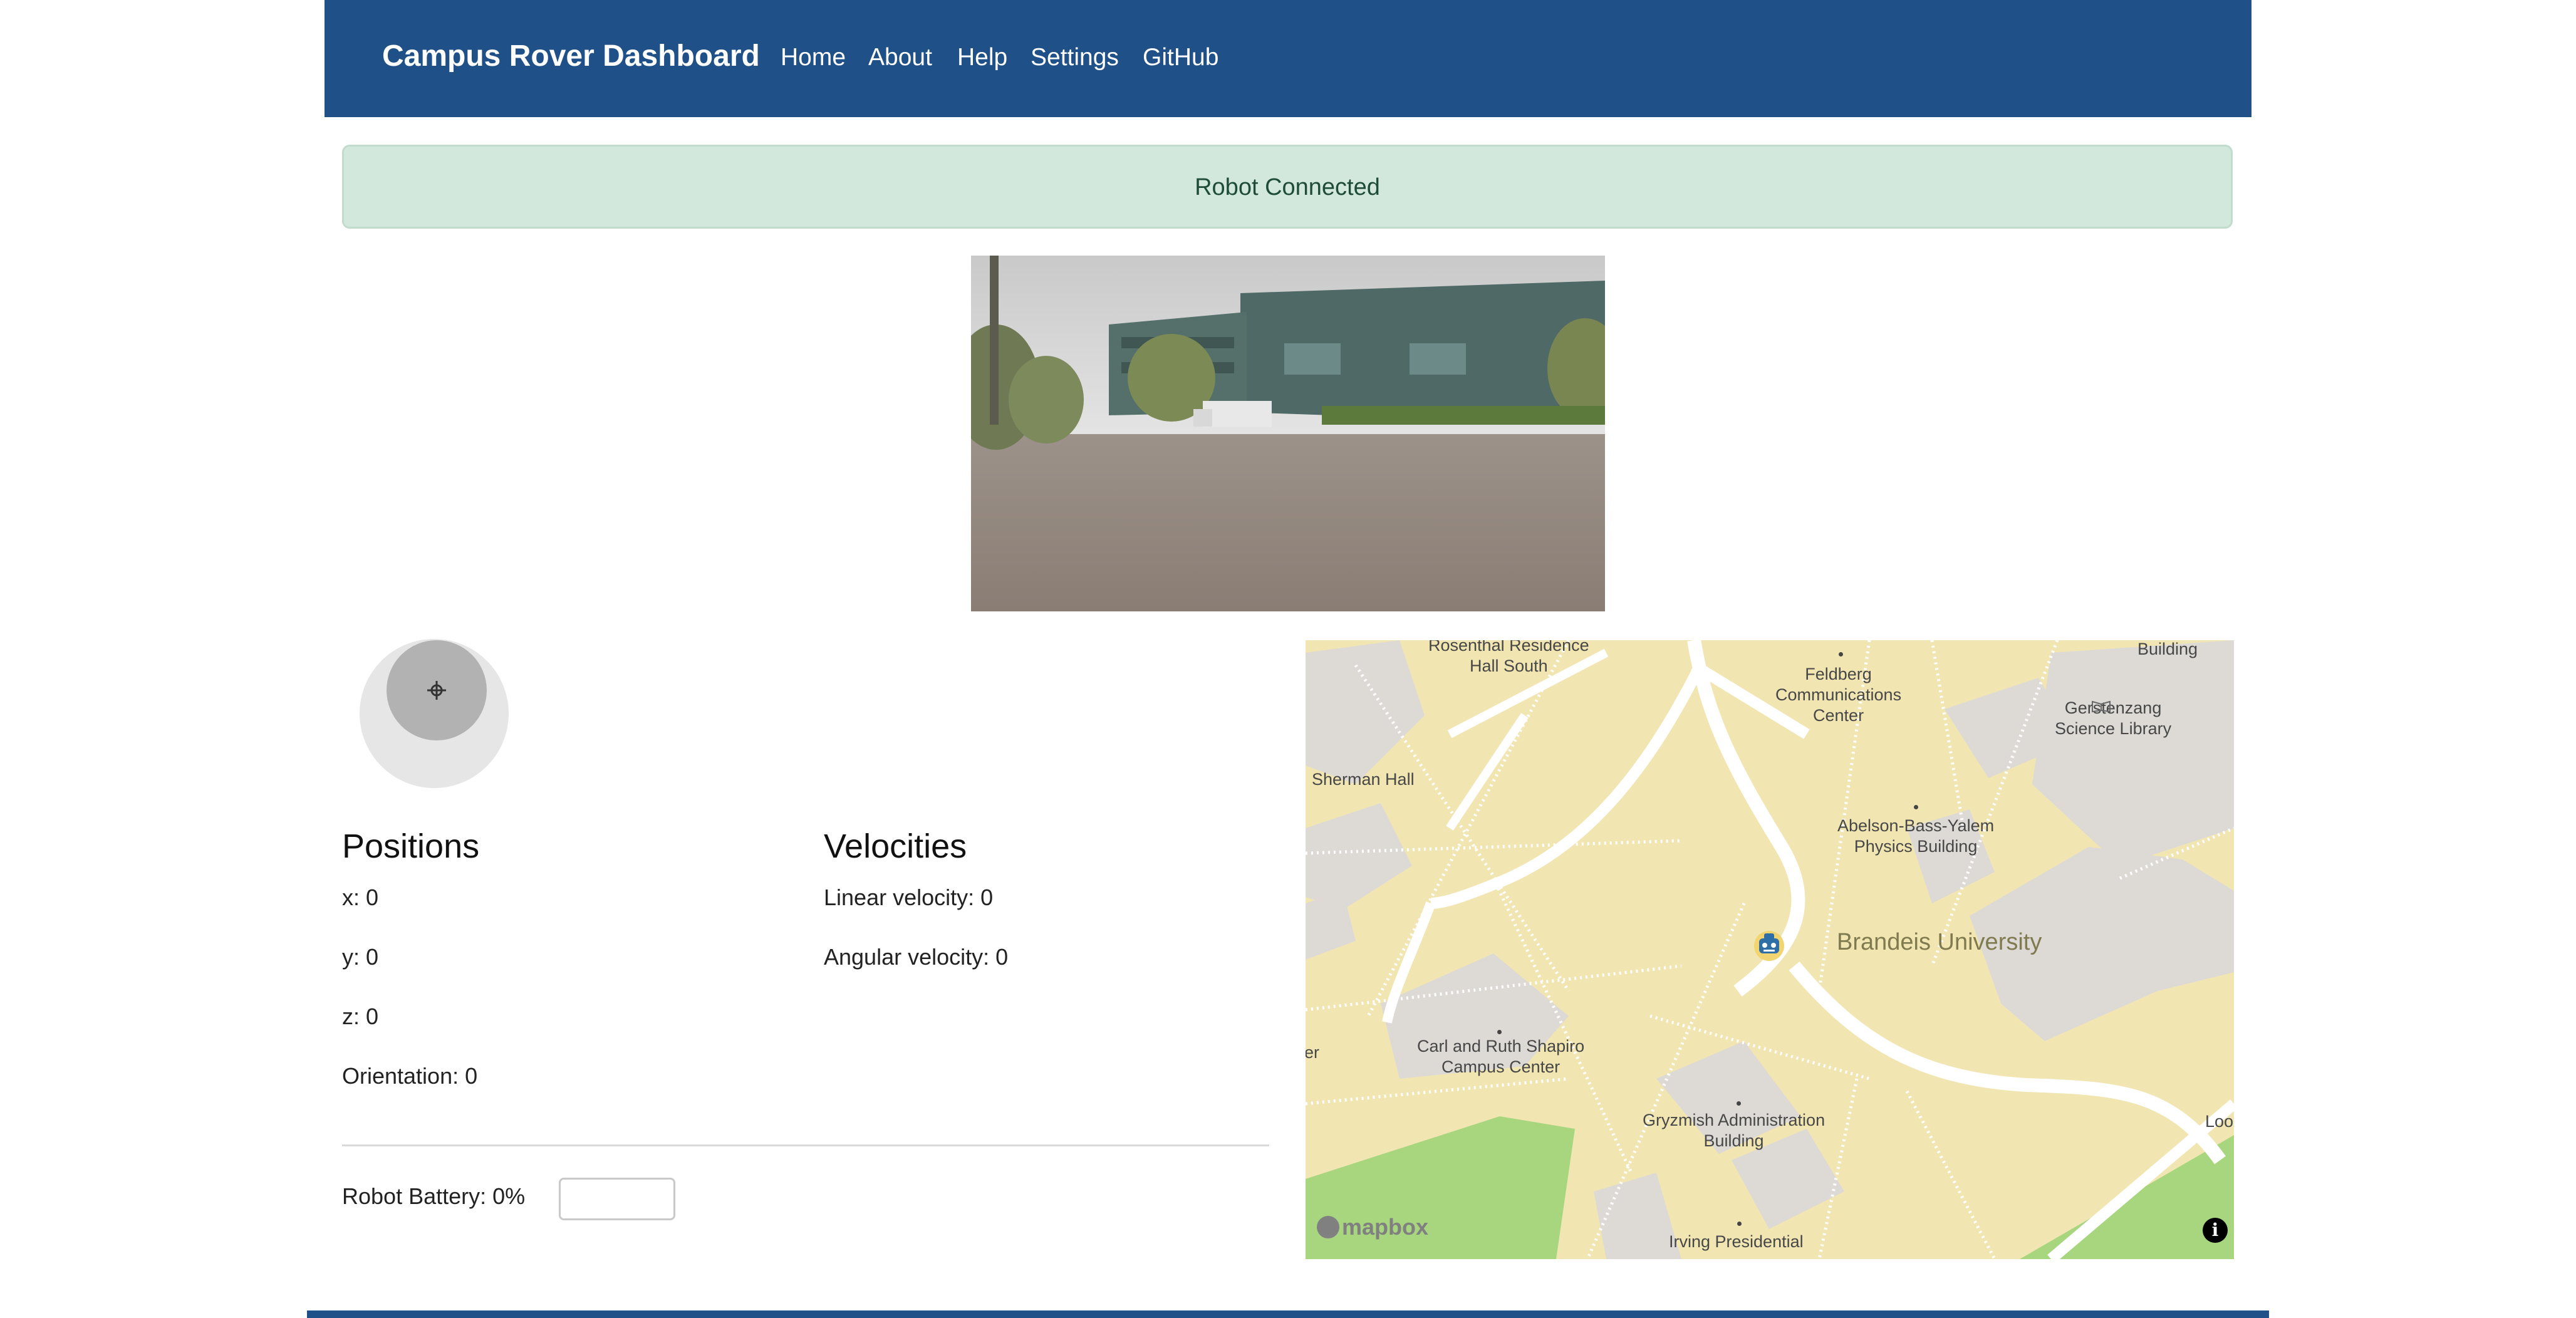  I want to click on mapbox-label: mapbox, so click(1385, 1227).